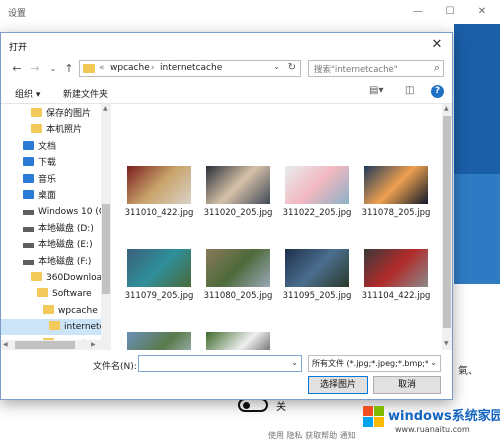 The image size is (500, 441). Describe the element at coordinates (93, 344) in the screenshot. I see `scroll-right-icon: ▶` at that location.